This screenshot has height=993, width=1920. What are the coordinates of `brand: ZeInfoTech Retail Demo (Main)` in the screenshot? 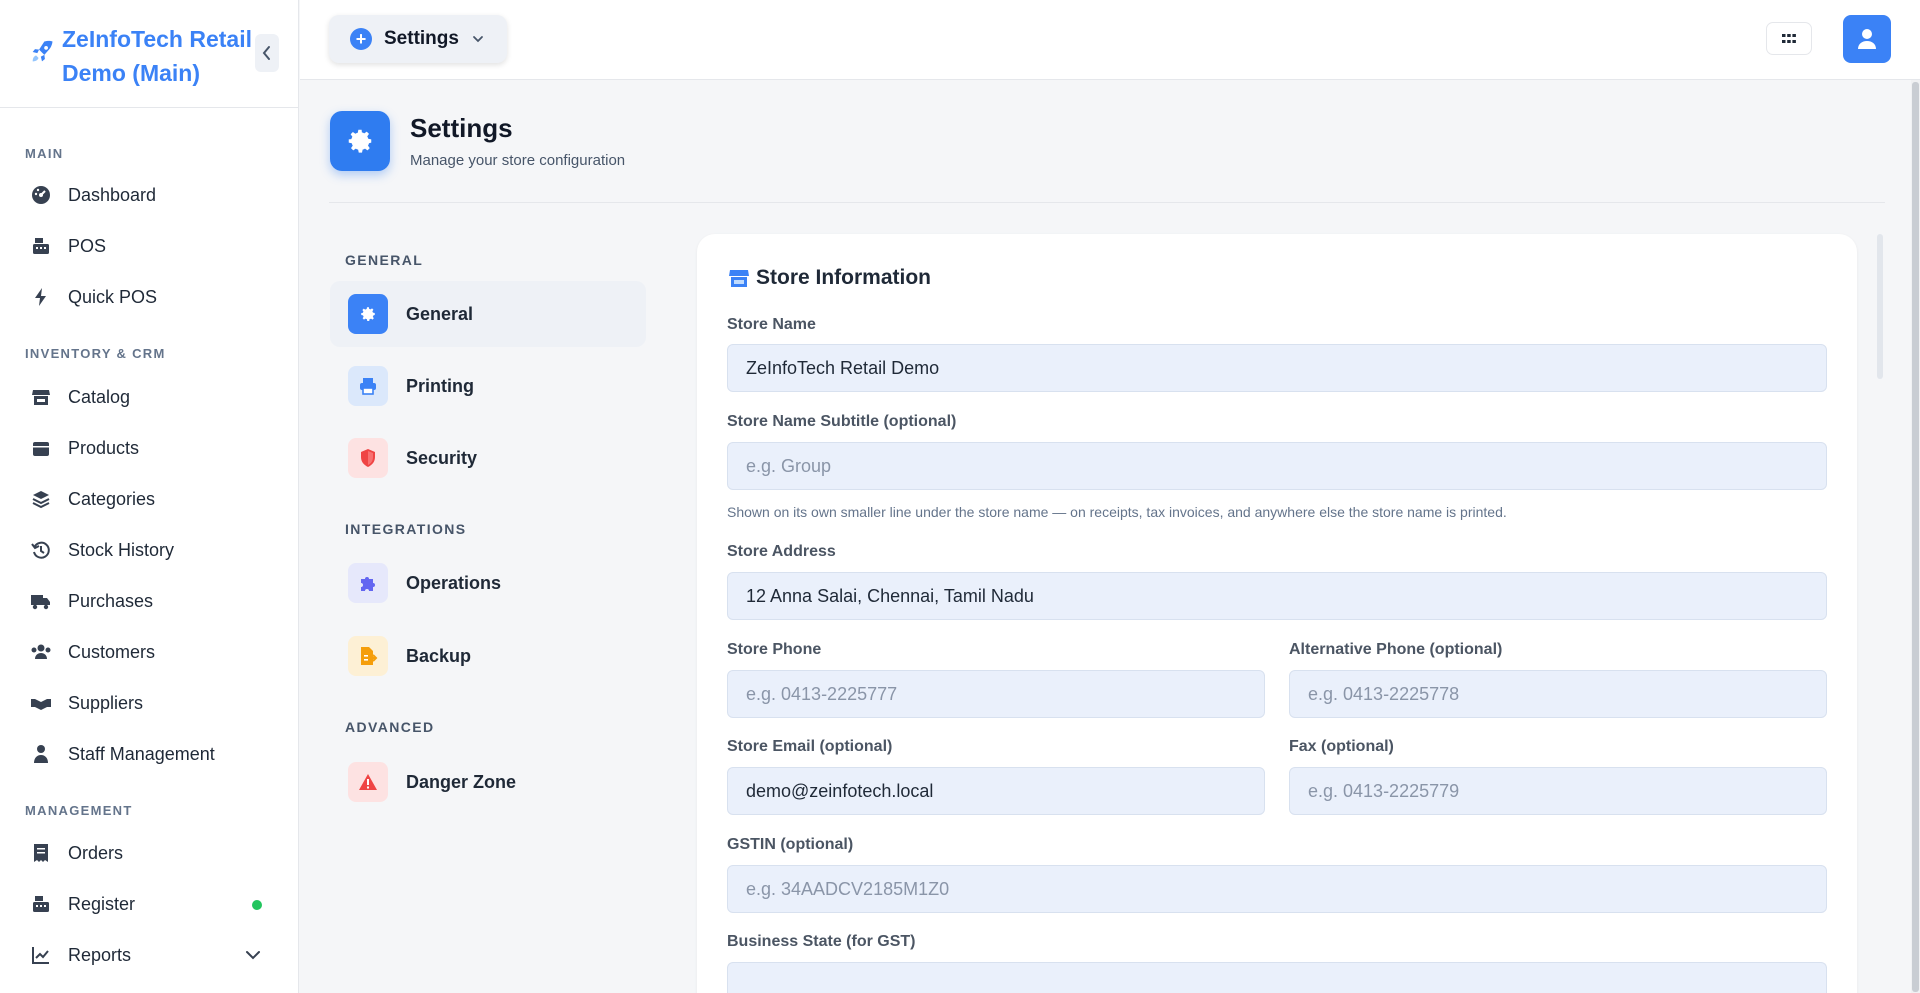 It's located at (149, 54).